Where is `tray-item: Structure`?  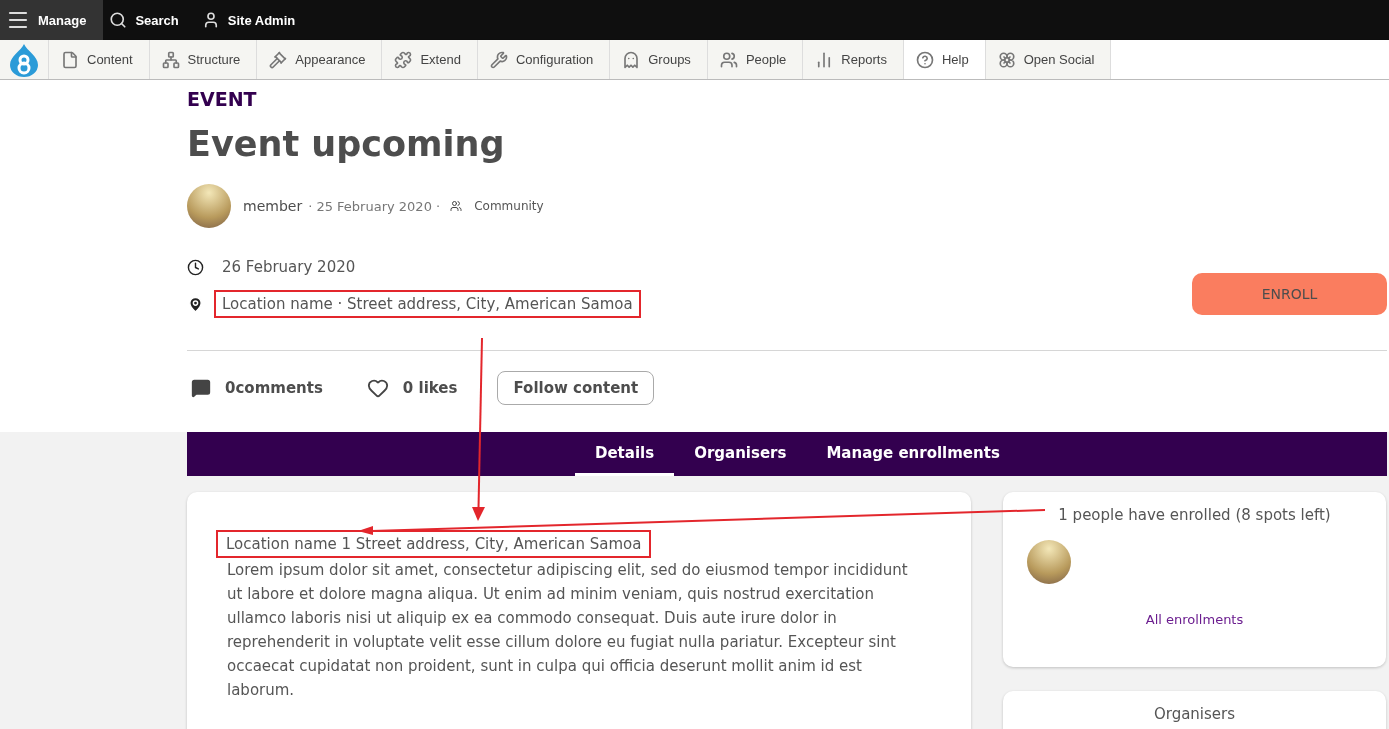
tray-item: Structure is located at coordinates (203, 59).